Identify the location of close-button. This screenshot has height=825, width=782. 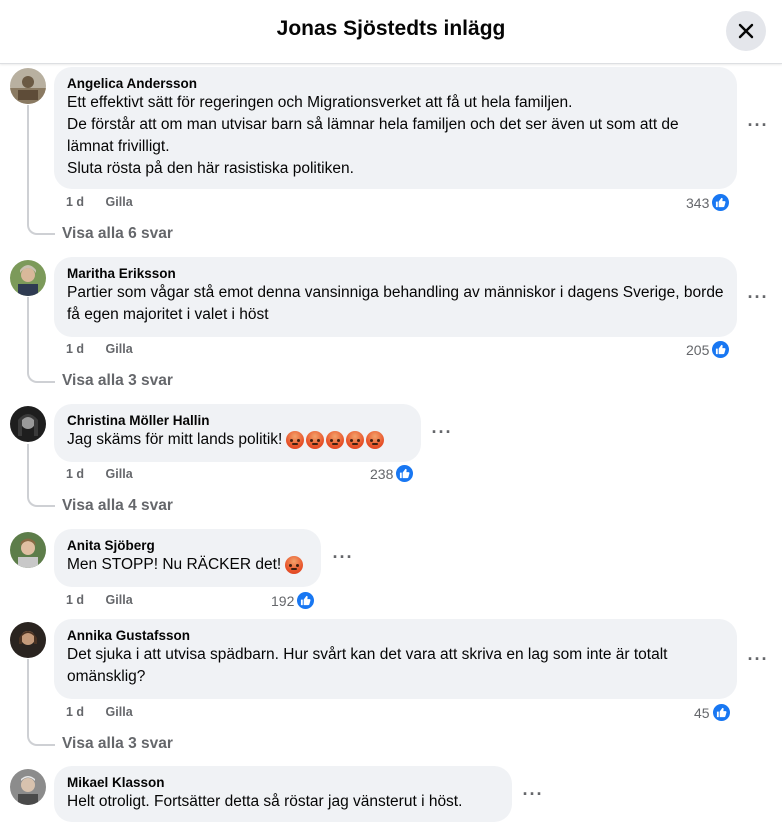
(746, 31).